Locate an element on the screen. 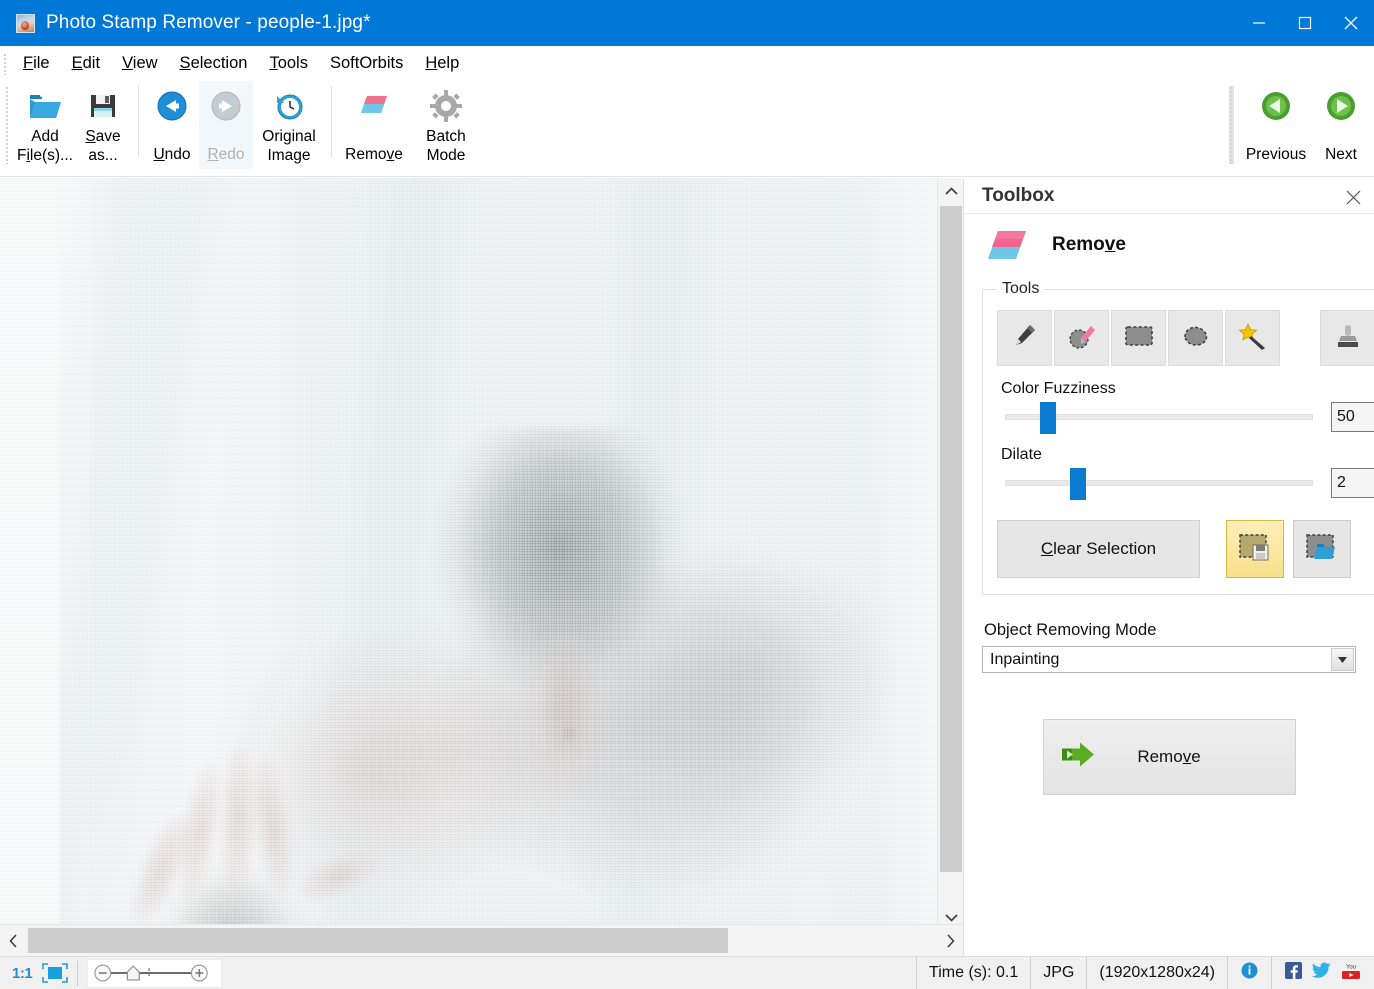 The image size is (1374, 989). object-removing-mode-select: Inpainting is located at coordinates (1169, 659).